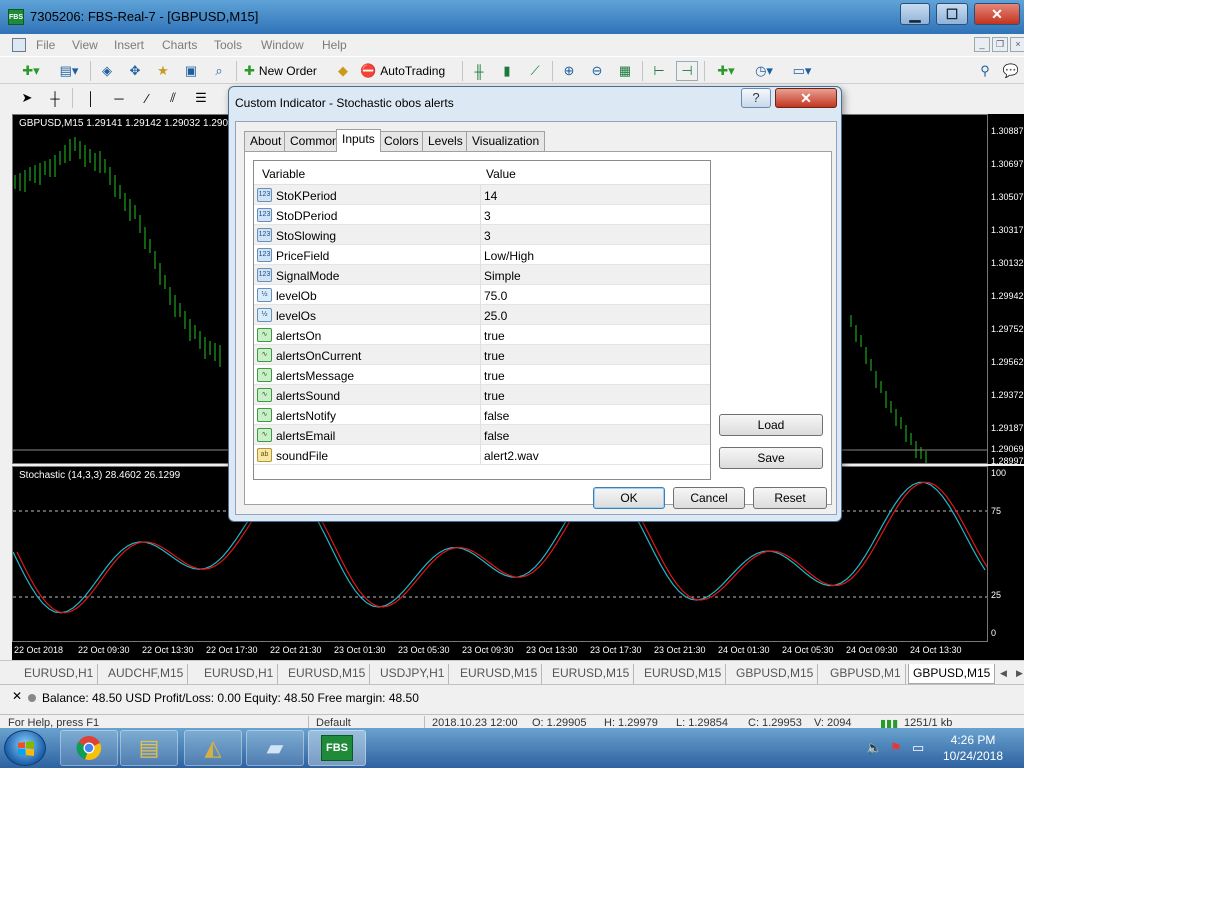  What do you see at coordinates (228, 45) in the screenshot?
I see `menu-tools: Tools` at bounding box center [228, 45].